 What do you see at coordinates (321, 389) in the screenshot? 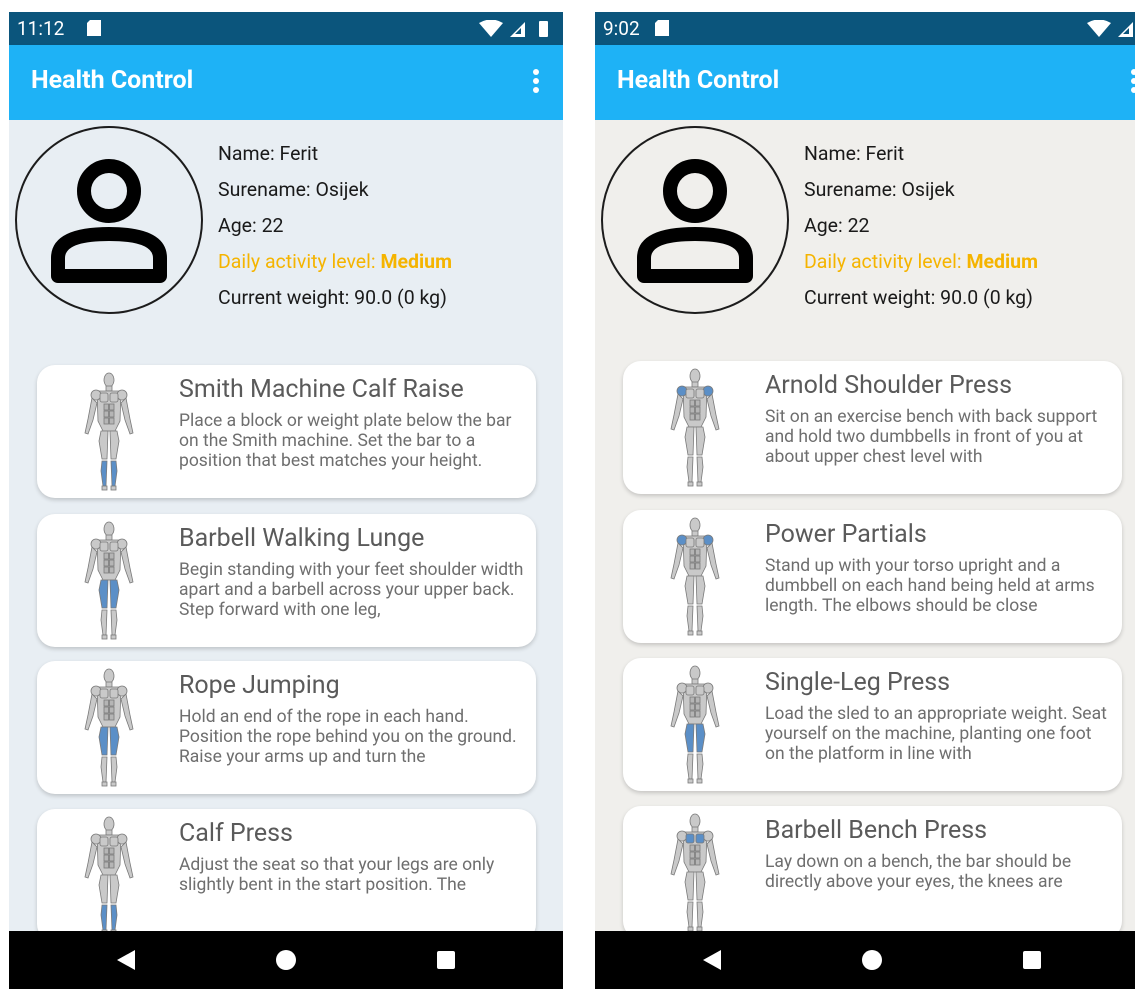
I see `exercise-title: Smith Machine Calf Raise` at bounding box center [321, 389].